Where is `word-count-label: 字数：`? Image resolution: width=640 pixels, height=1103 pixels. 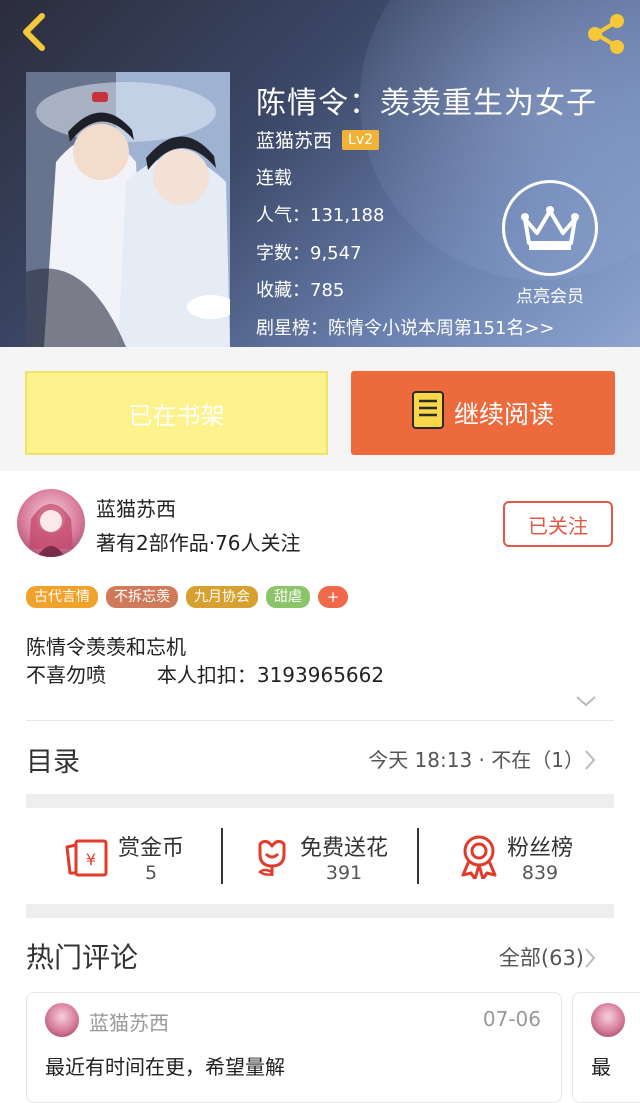
word-count-label: 字数： is located at coordinates (283, 253).